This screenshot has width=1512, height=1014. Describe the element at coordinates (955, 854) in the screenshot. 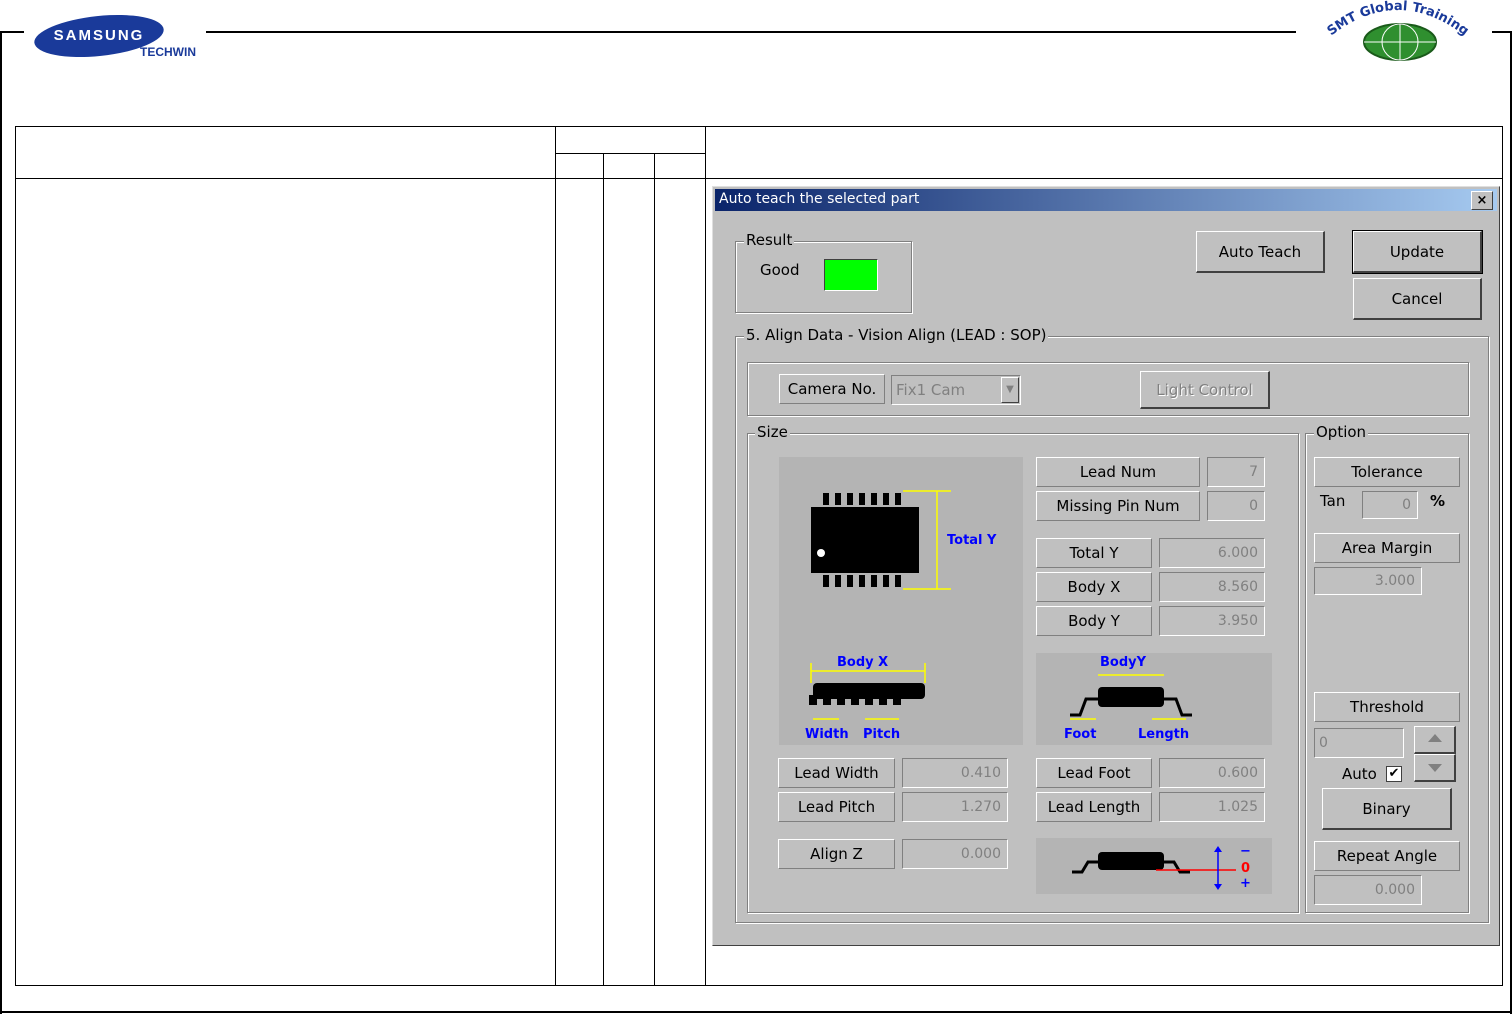

I see `align-z-field: 0.000` at that location.